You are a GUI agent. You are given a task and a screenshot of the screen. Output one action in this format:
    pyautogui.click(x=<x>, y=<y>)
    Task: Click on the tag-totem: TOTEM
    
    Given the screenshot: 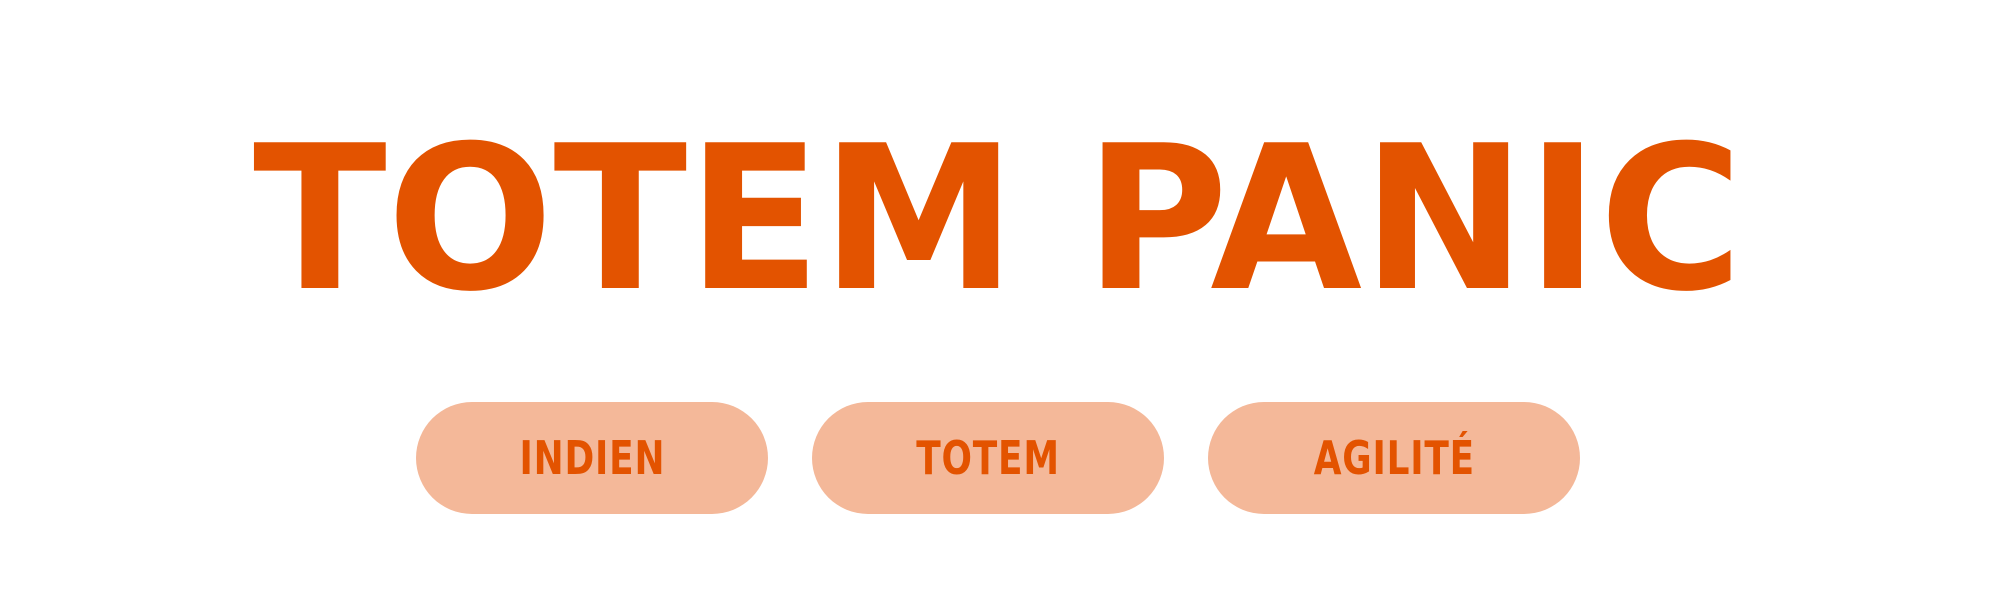 What is the action you would take?
    pyautogui.click(x=988, y=458)
    